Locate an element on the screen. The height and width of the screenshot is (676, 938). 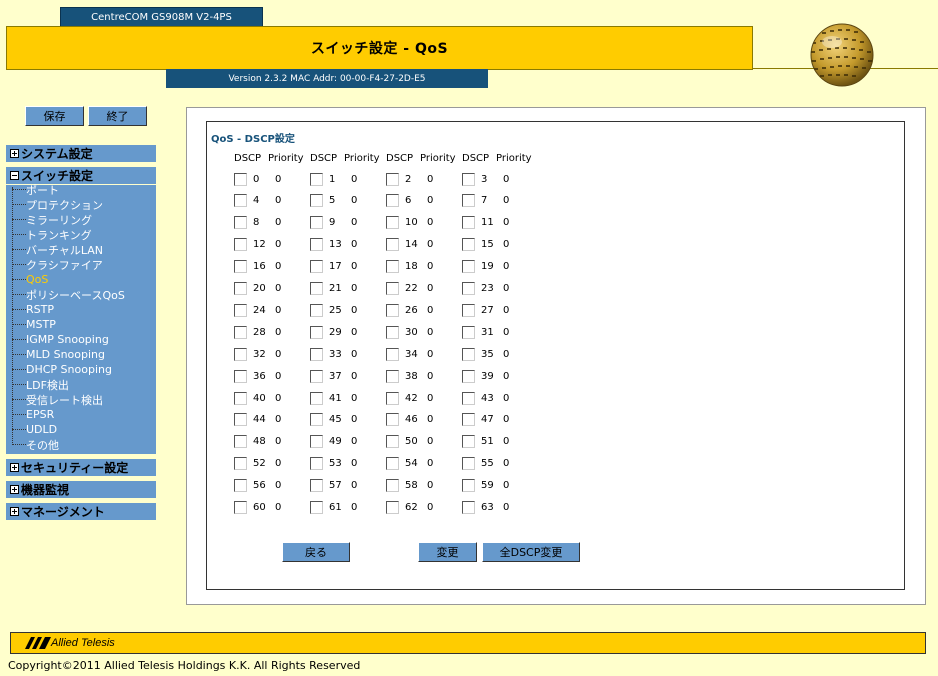
submenu-item: LDF検出 is located at coordinates (82, 384).